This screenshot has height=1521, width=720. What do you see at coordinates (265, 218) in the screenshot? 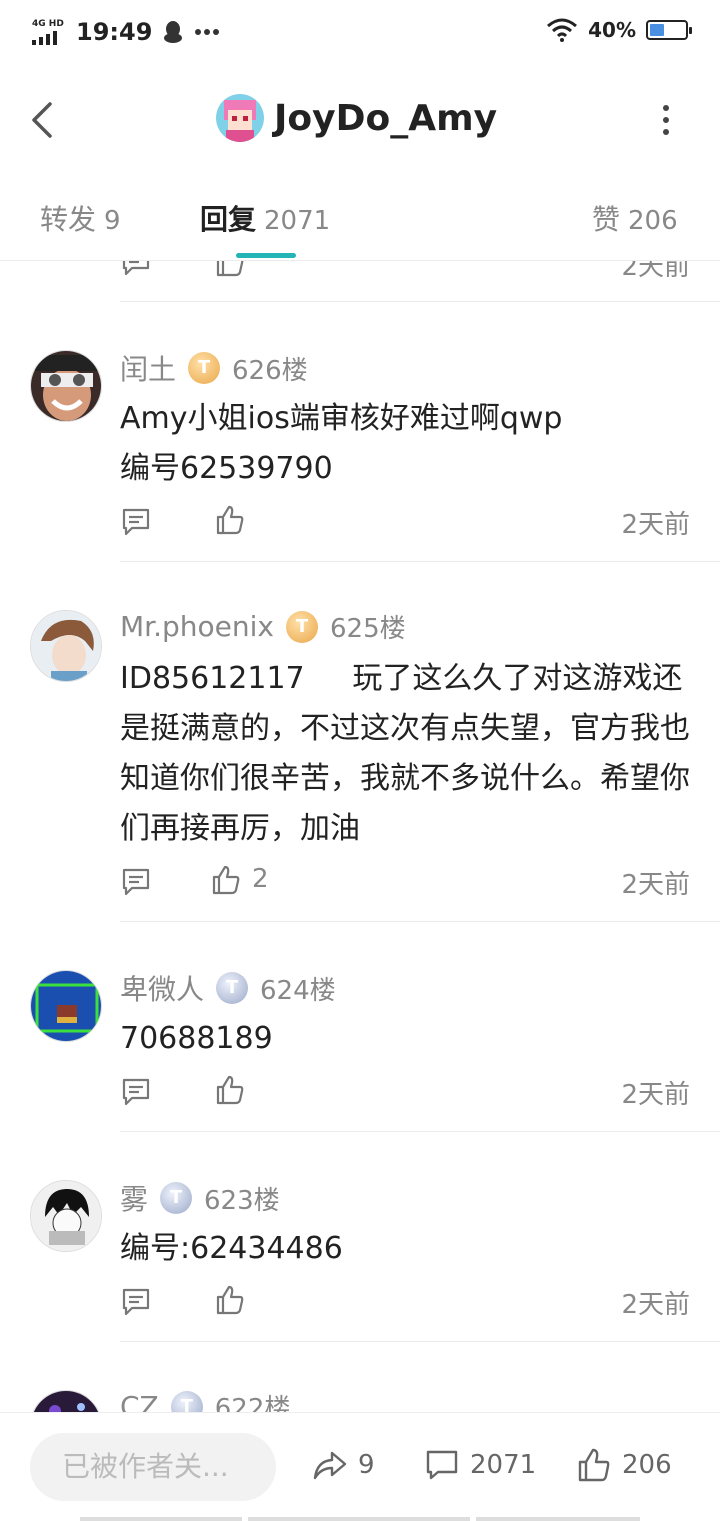
I see `tab-replies: 回复 2071` at bounding box center [265, 218].